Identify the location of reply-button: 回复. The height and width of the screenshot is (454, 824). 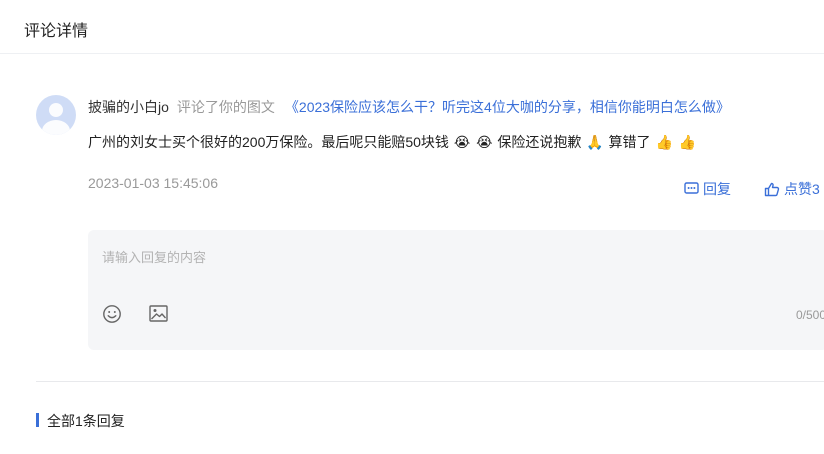
(707, 189).